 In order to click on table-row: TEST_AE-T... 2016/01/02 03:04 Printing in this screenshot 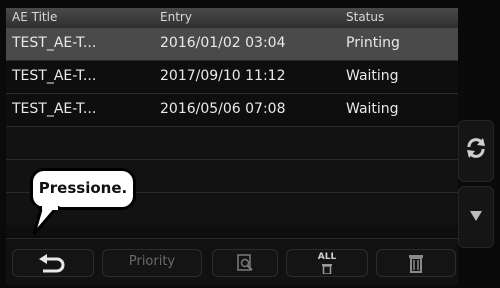, I will do `click(232, 44)`.